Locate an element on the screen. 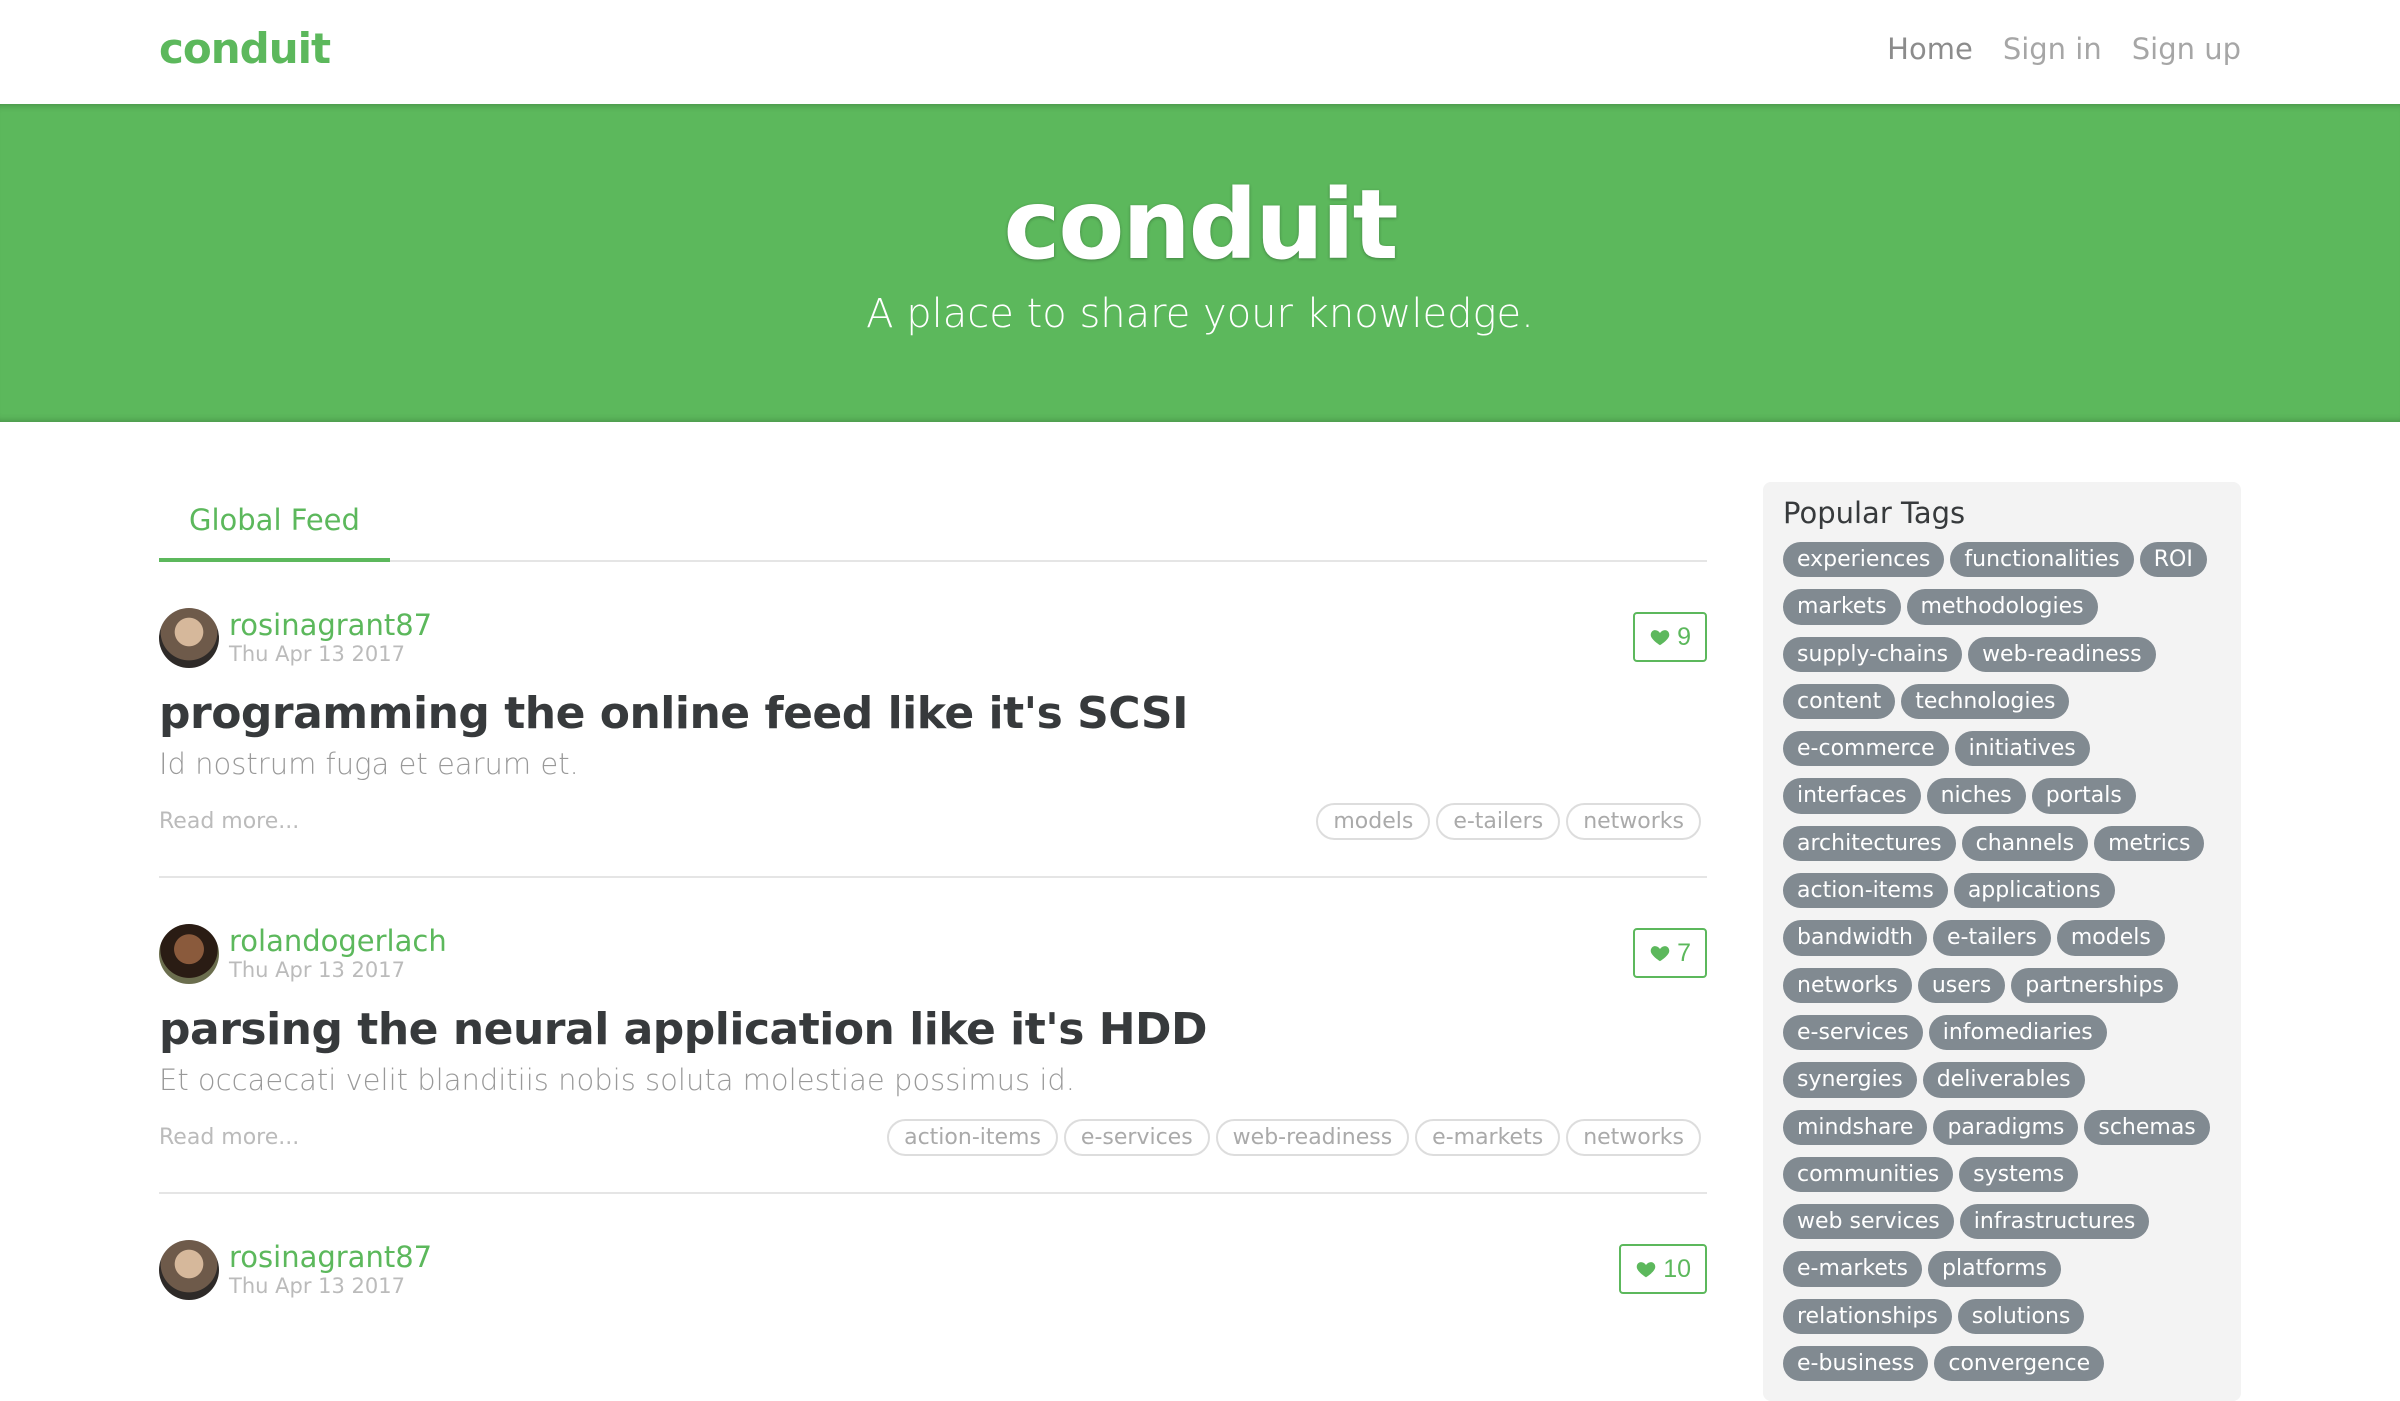 The image size is (2400, 1401). favorite-count: 9 is located at coordinates (1684, 636).